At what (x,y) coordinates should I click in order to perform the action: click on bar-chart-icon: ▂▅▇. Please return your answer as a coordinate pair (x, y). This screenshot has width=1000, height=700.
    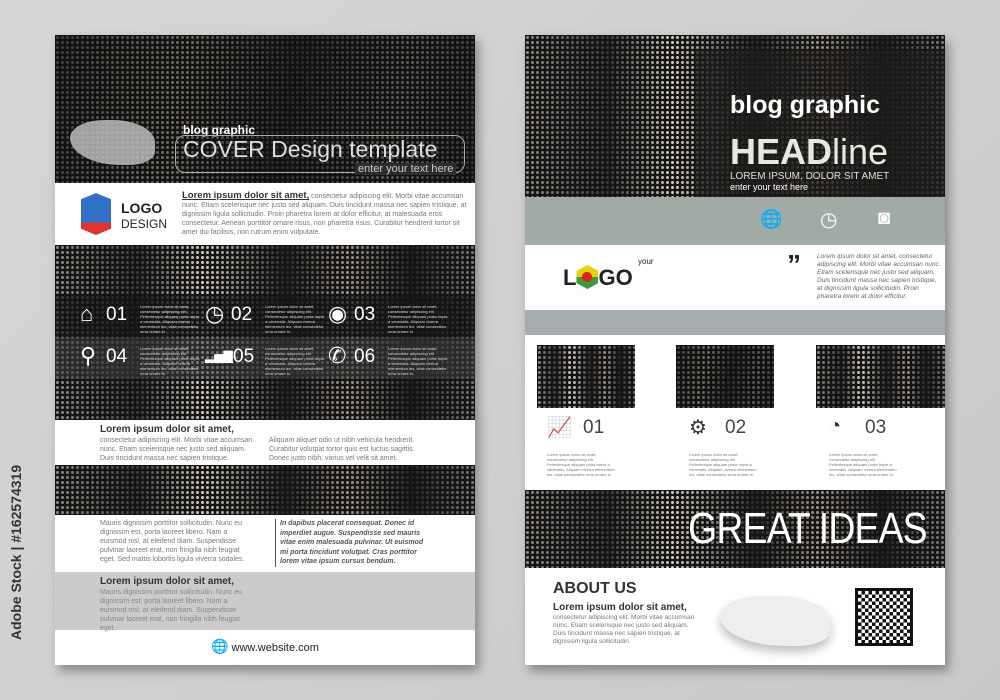
    Looking at the image, I should click on (219, 356).